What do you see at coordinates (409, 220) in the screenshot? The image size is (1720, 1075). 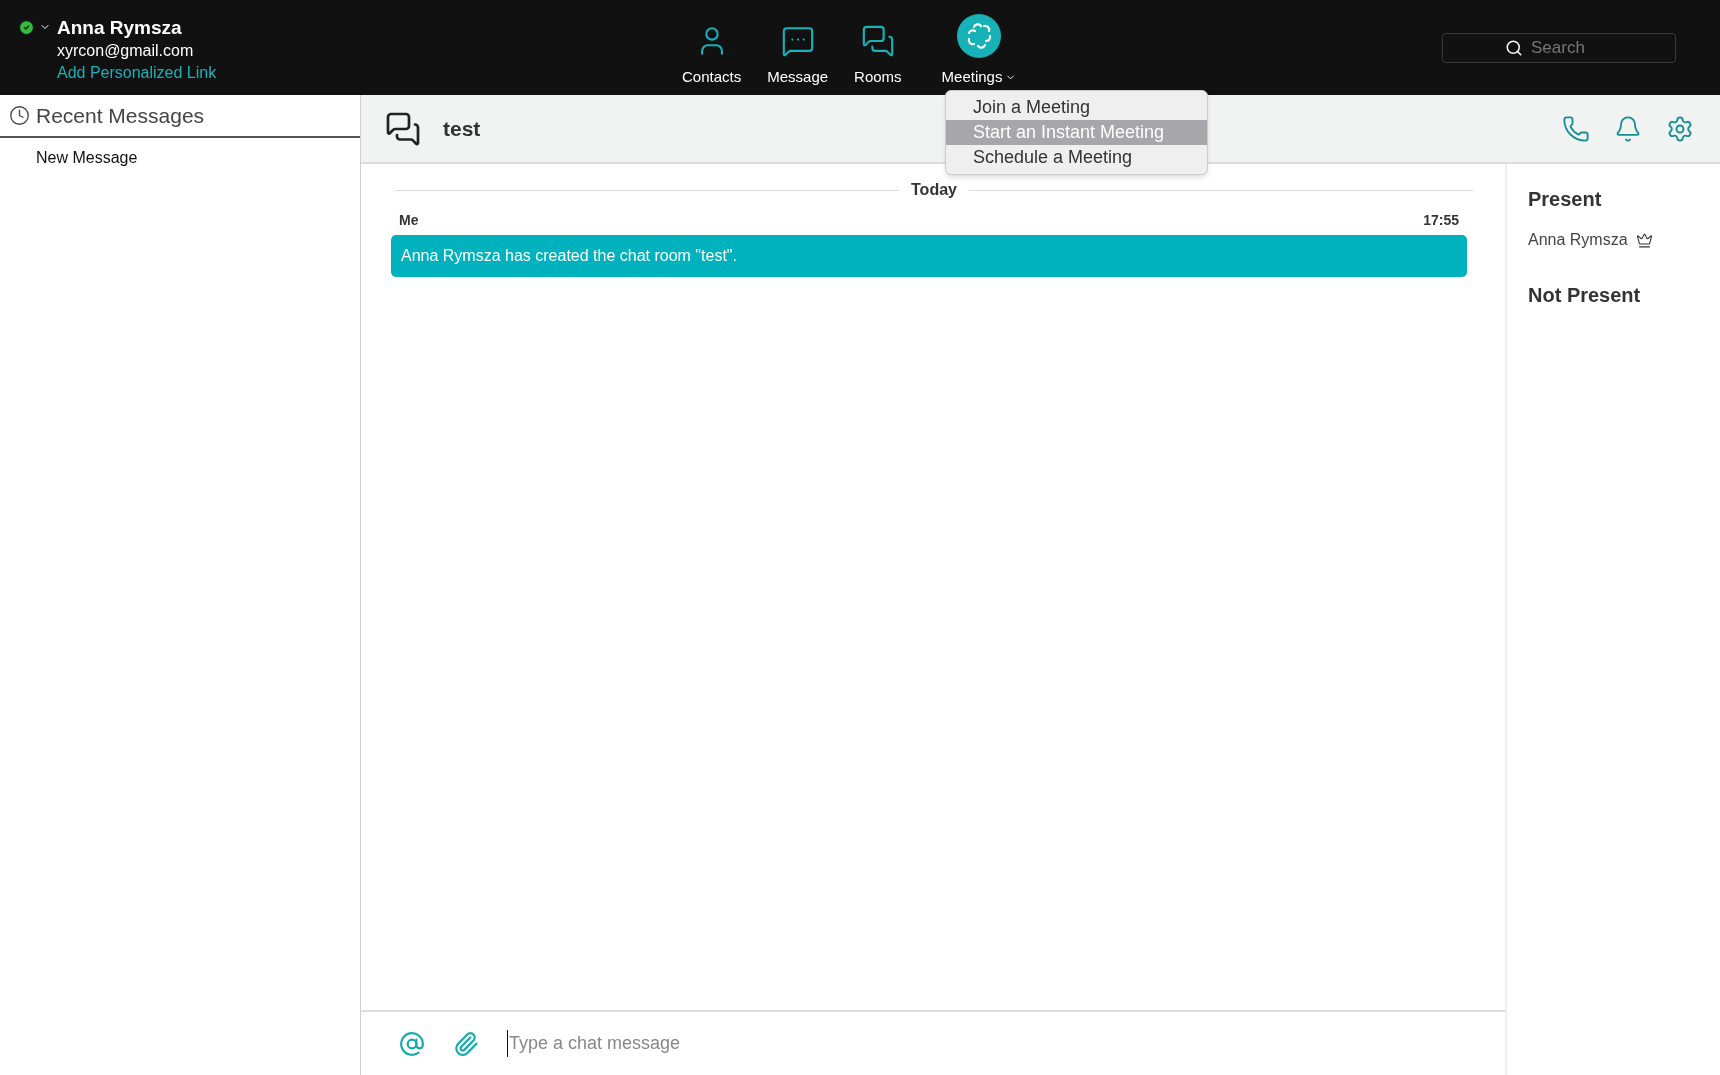 I see `sender-name: Me` at bounding box center [409, 220].